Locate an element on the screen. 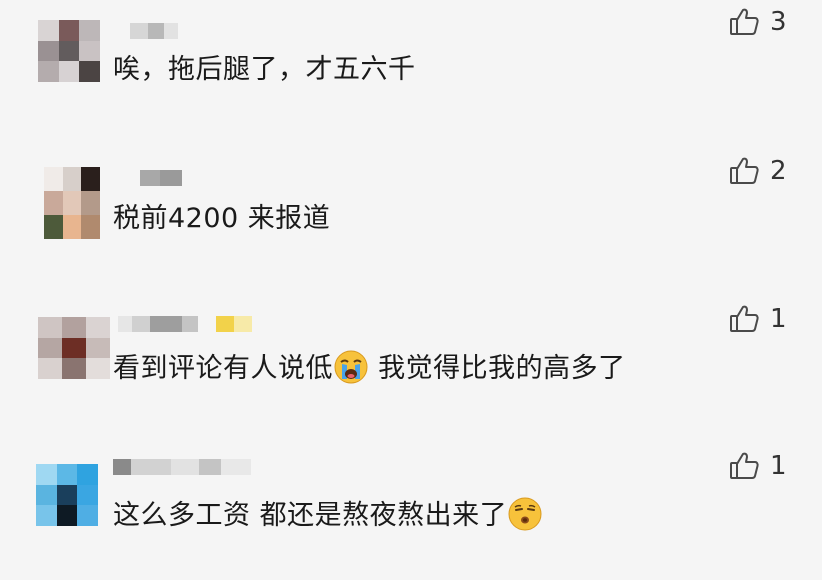 This screenshot has height=580, width=822. like-count: 2 is located at coordinates (778, 171).